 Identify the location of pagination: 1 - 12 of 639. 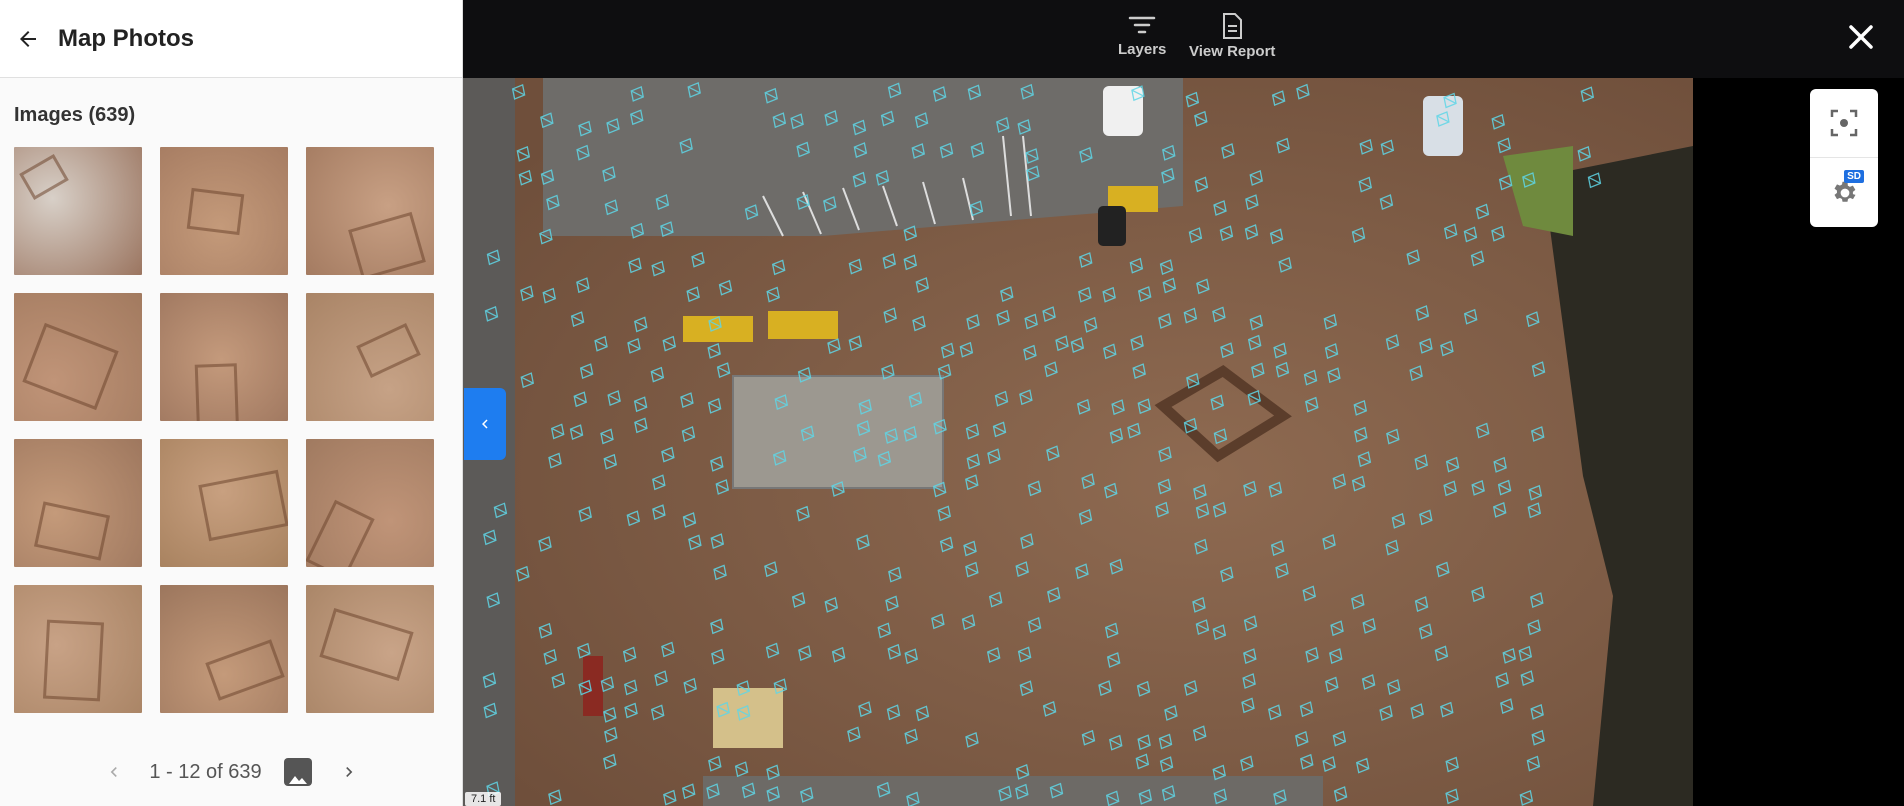
(231, 772).